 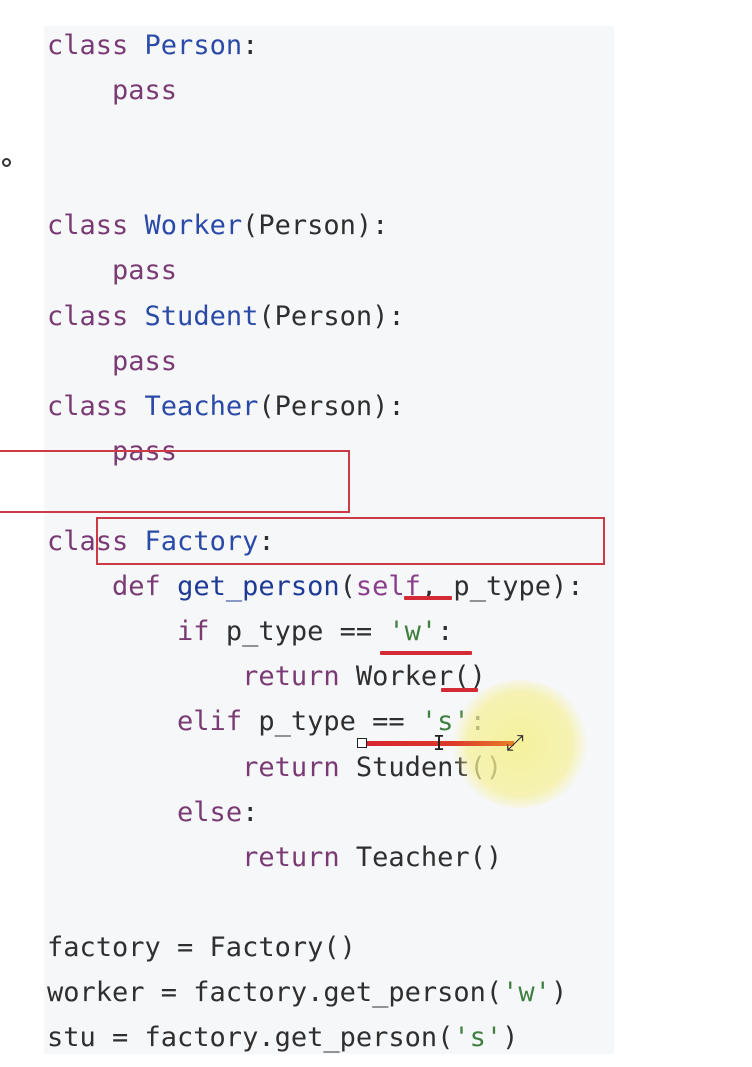 I want to click on code-line: class Teacher(Person):, so click(x=315, y=406).